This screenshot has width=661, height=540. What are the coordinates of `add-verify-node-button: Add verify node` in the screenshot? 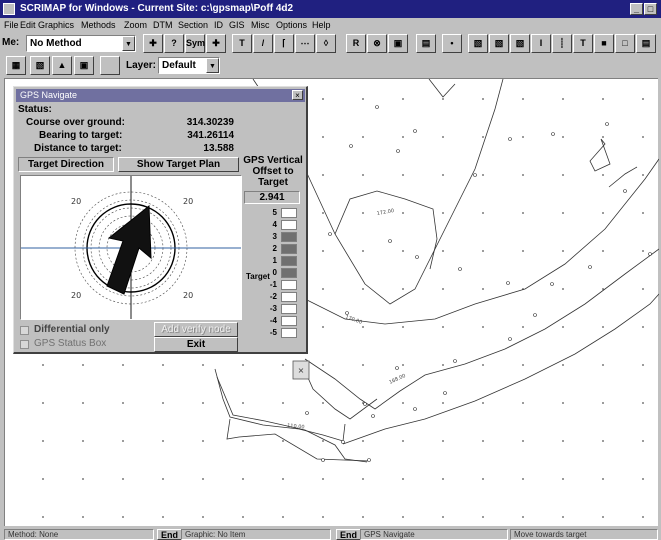 It's located at (196, 329).